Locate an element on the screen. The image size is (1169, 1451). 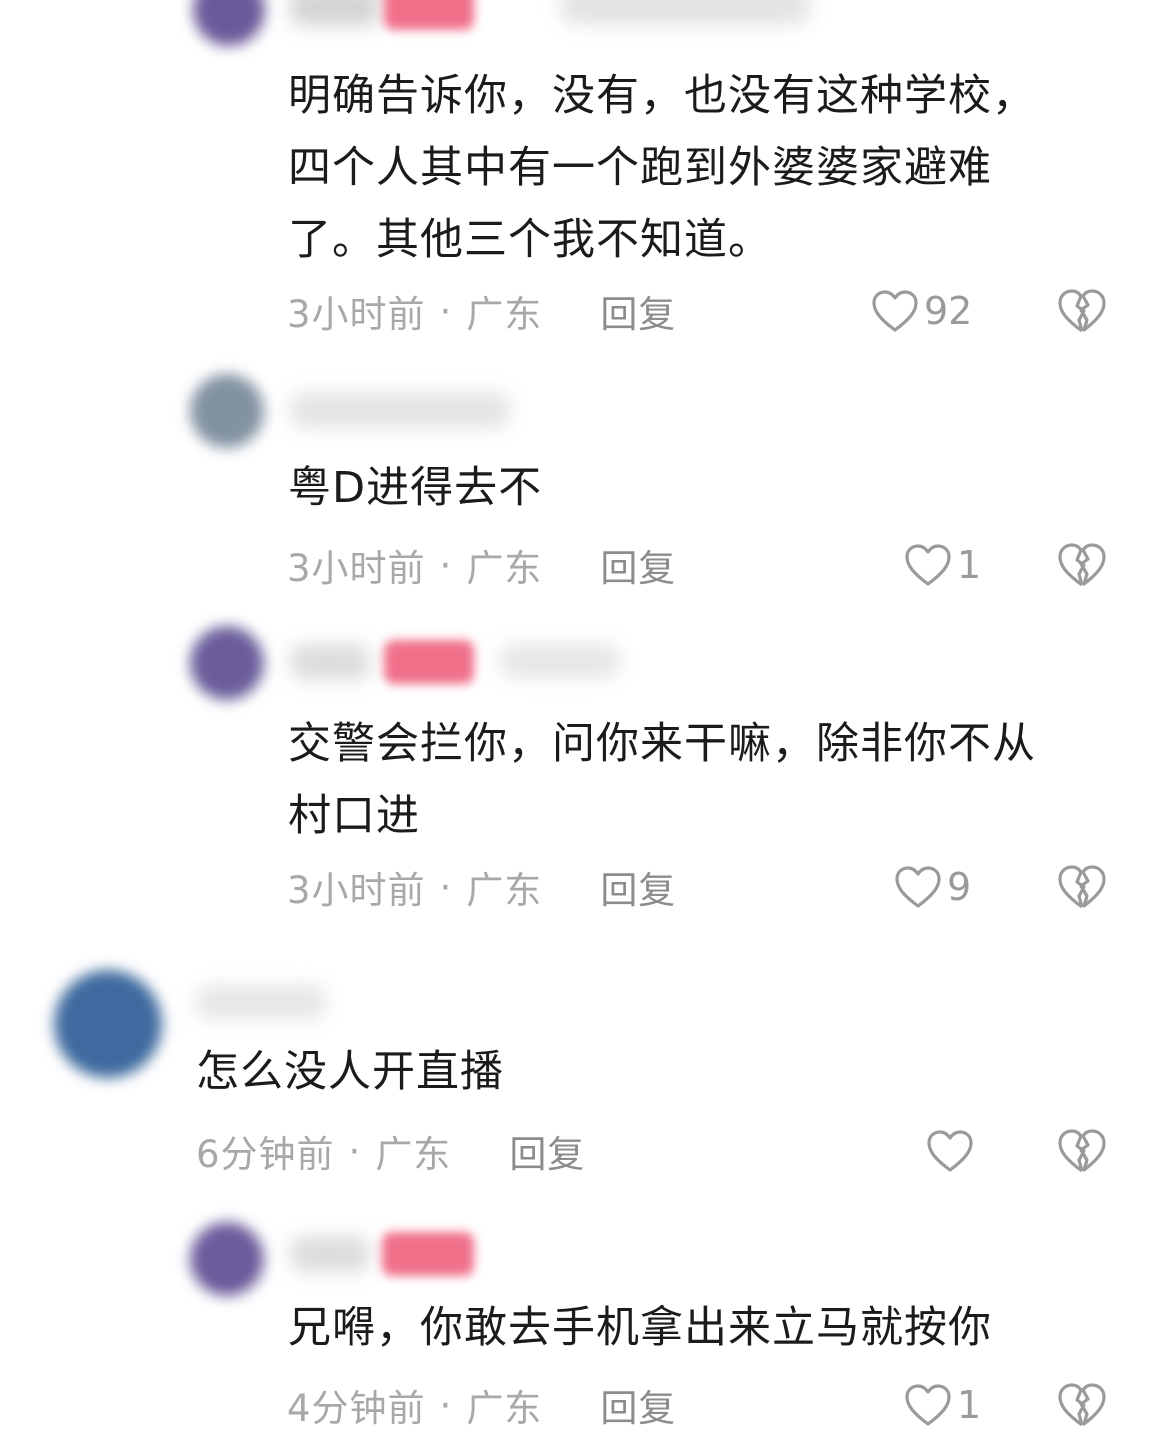
comment-line: 明确告诉你，没有，也没有这种学校， is located at coordinates (662, 96).